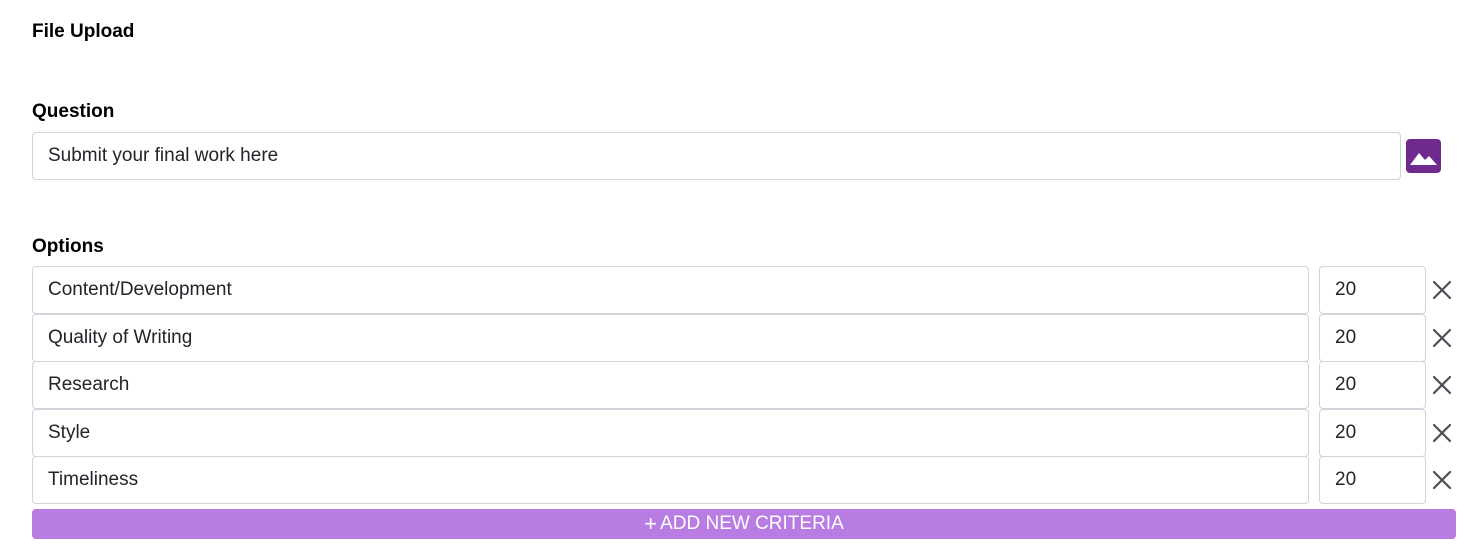 The height and width of the screenshot is (553, 1476). Describe the element at coordinates (68, 246) in the screenshot. I see `options-label: Options` at that location.